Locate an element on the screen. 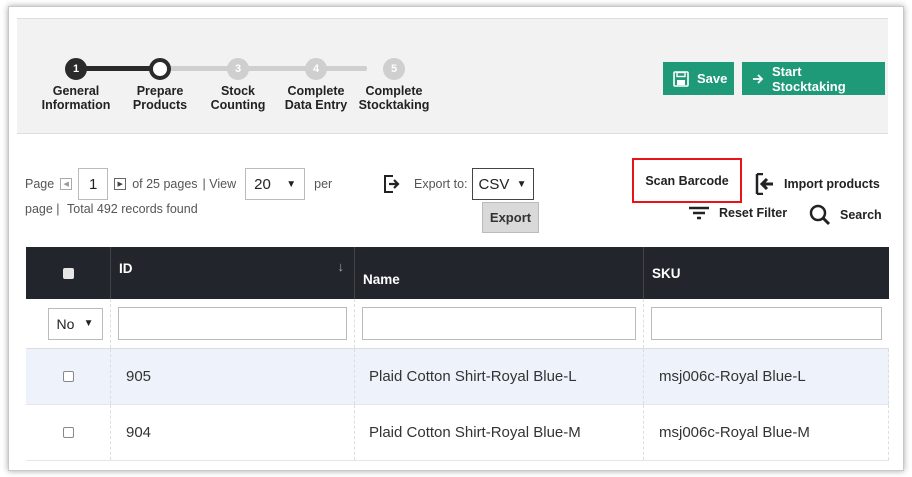 This screenshot has height=477, width=912. step-2: Prepare Products is located at coordinates (160, 83).